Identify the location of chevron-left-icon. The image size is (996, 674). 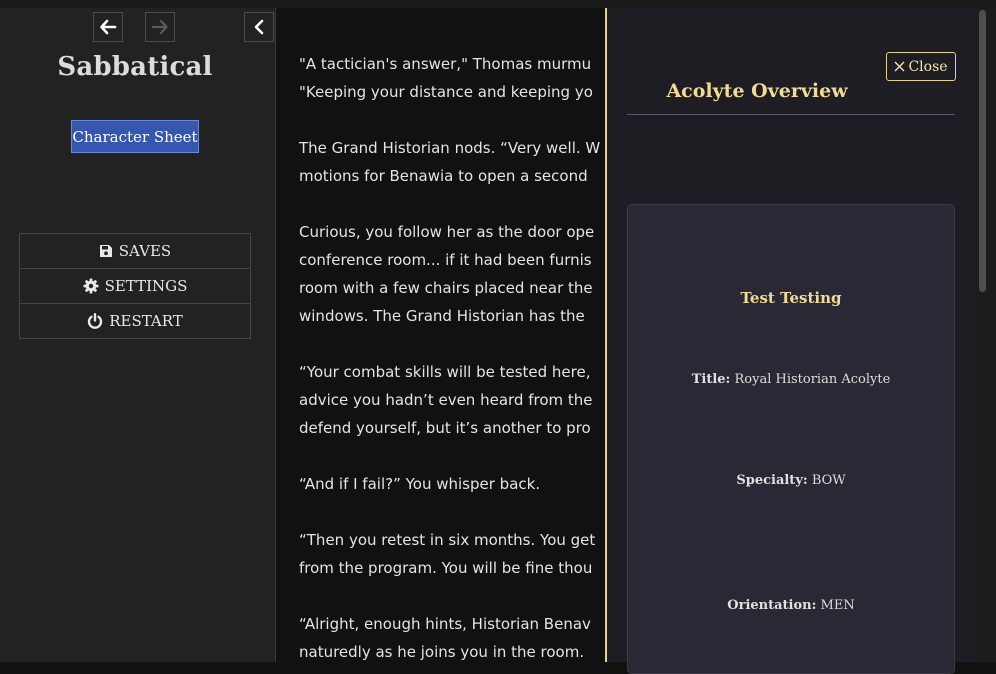
(259, 27).